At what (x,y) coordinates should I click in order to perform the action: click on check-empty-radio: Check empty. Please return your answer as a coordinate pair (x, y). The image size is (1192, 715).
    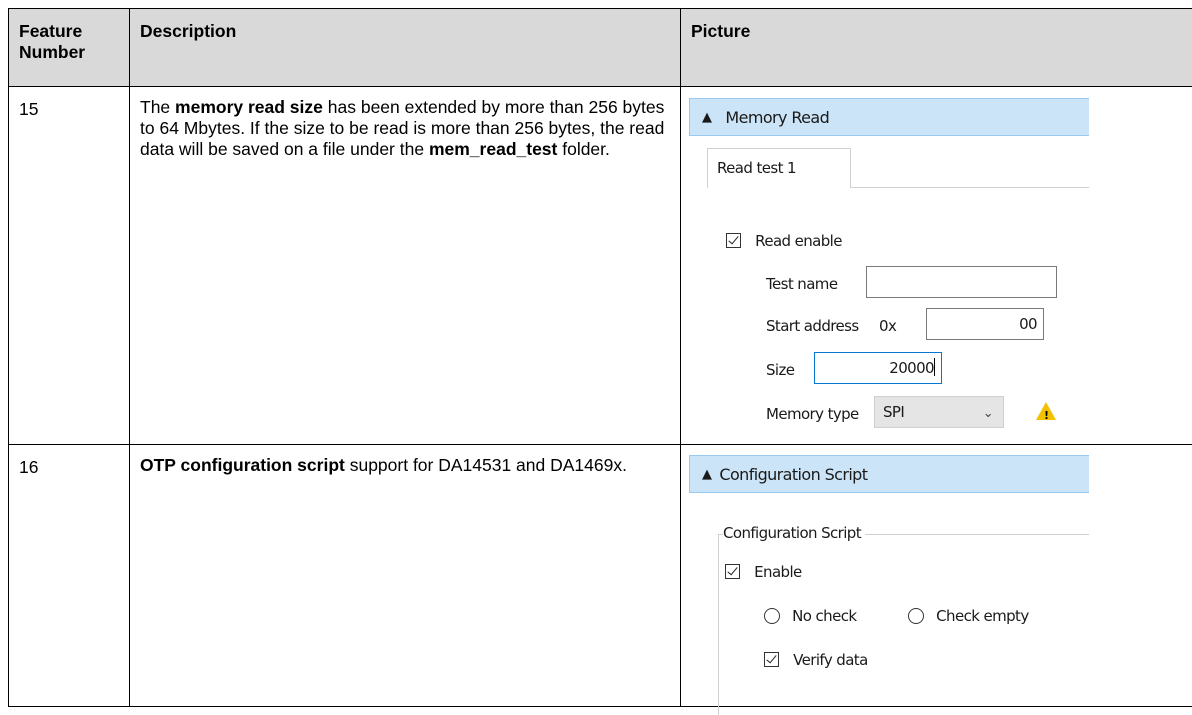
    Looking at the image, I should click on (968, 616).